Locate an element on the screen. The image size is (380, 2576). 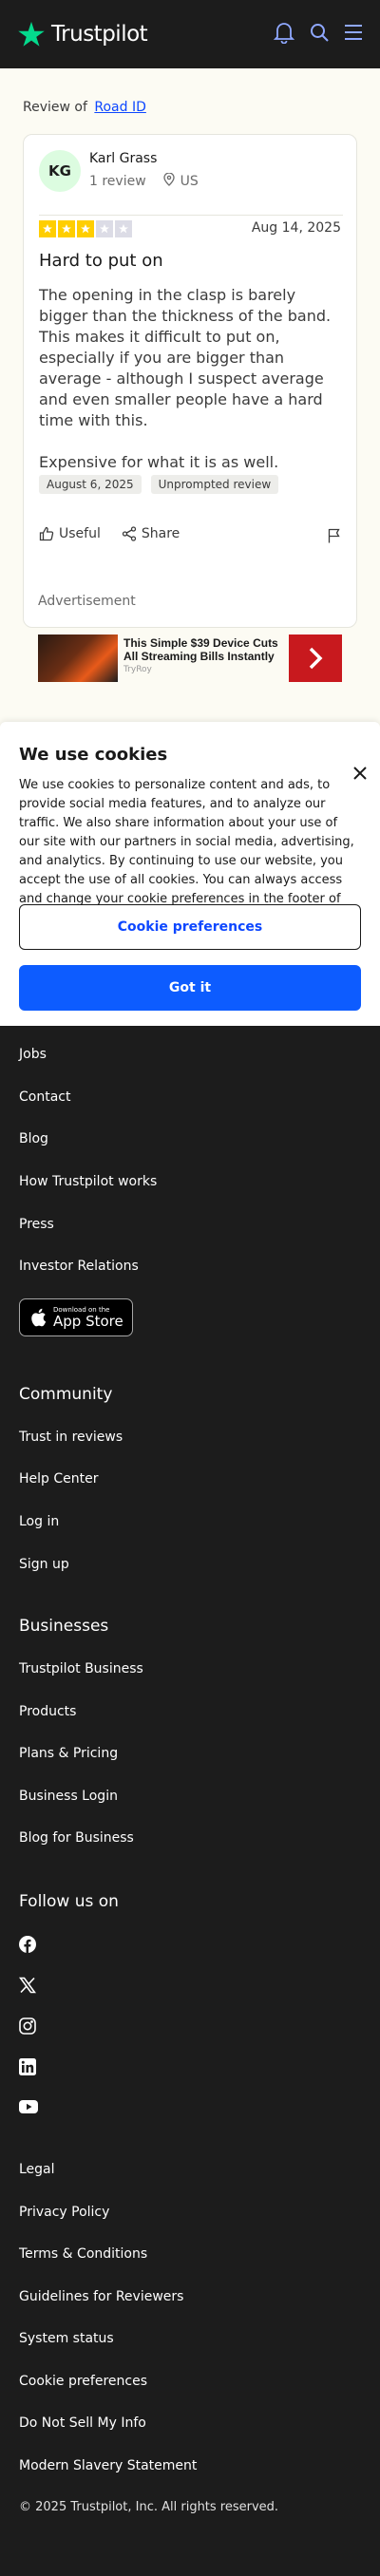
card-divider is located at coordinates (191, 215).